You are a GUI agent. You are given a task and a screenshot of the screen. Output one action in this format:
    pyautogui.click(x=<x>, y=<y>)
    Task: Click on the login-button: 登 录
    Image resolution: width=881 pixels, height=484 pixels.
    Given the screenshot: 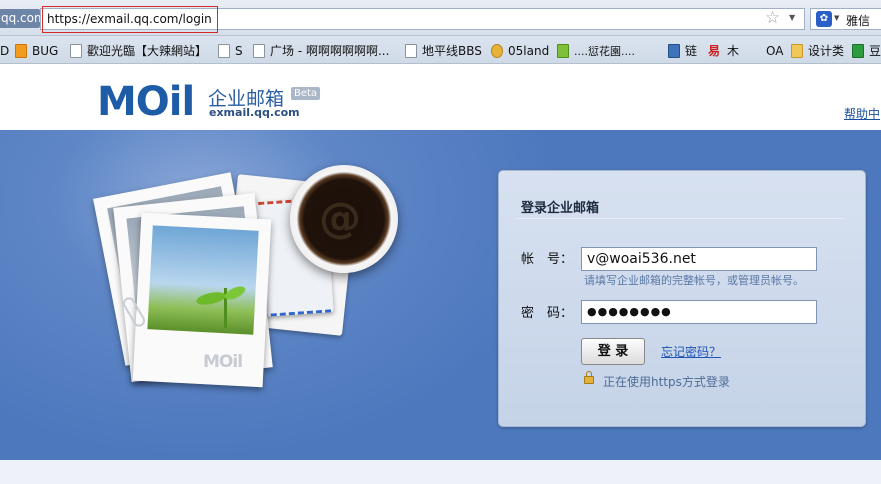 What is the action you would take?
    pyautogui.click(x=613, y=351)
    